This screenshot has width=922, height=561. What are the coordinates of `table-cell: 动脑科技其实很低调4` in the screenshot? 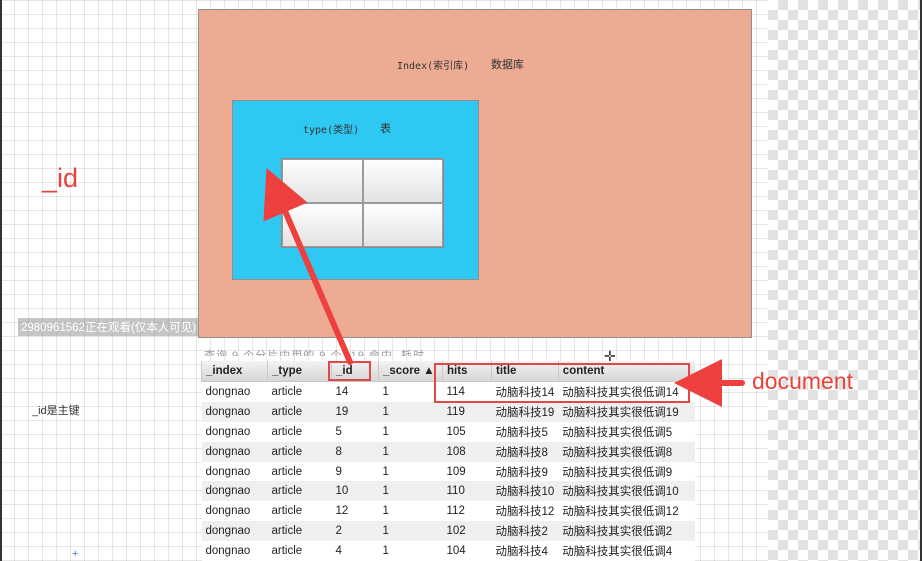 It's located at (626, 551).